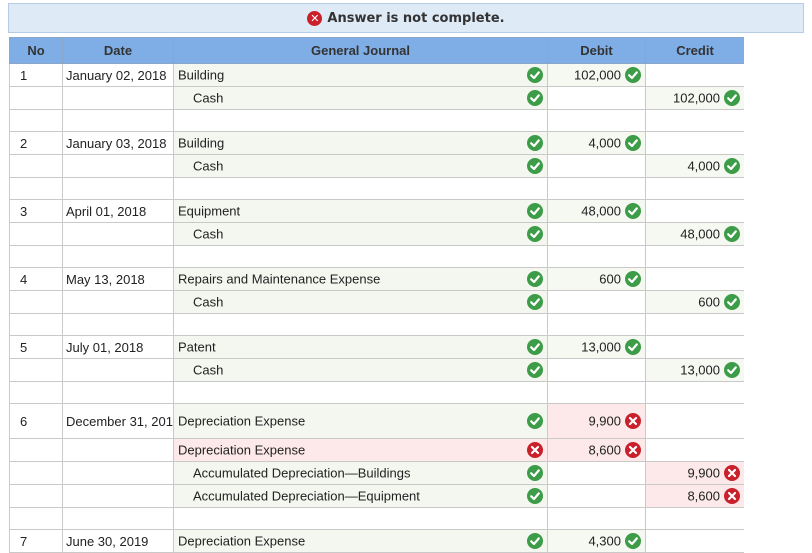 Image resolution: width=812 pixels, height=553 pixels. Describe the element at coordinates (596, 143) in the screenshot. I see `debit-field: 4,000` at that location.